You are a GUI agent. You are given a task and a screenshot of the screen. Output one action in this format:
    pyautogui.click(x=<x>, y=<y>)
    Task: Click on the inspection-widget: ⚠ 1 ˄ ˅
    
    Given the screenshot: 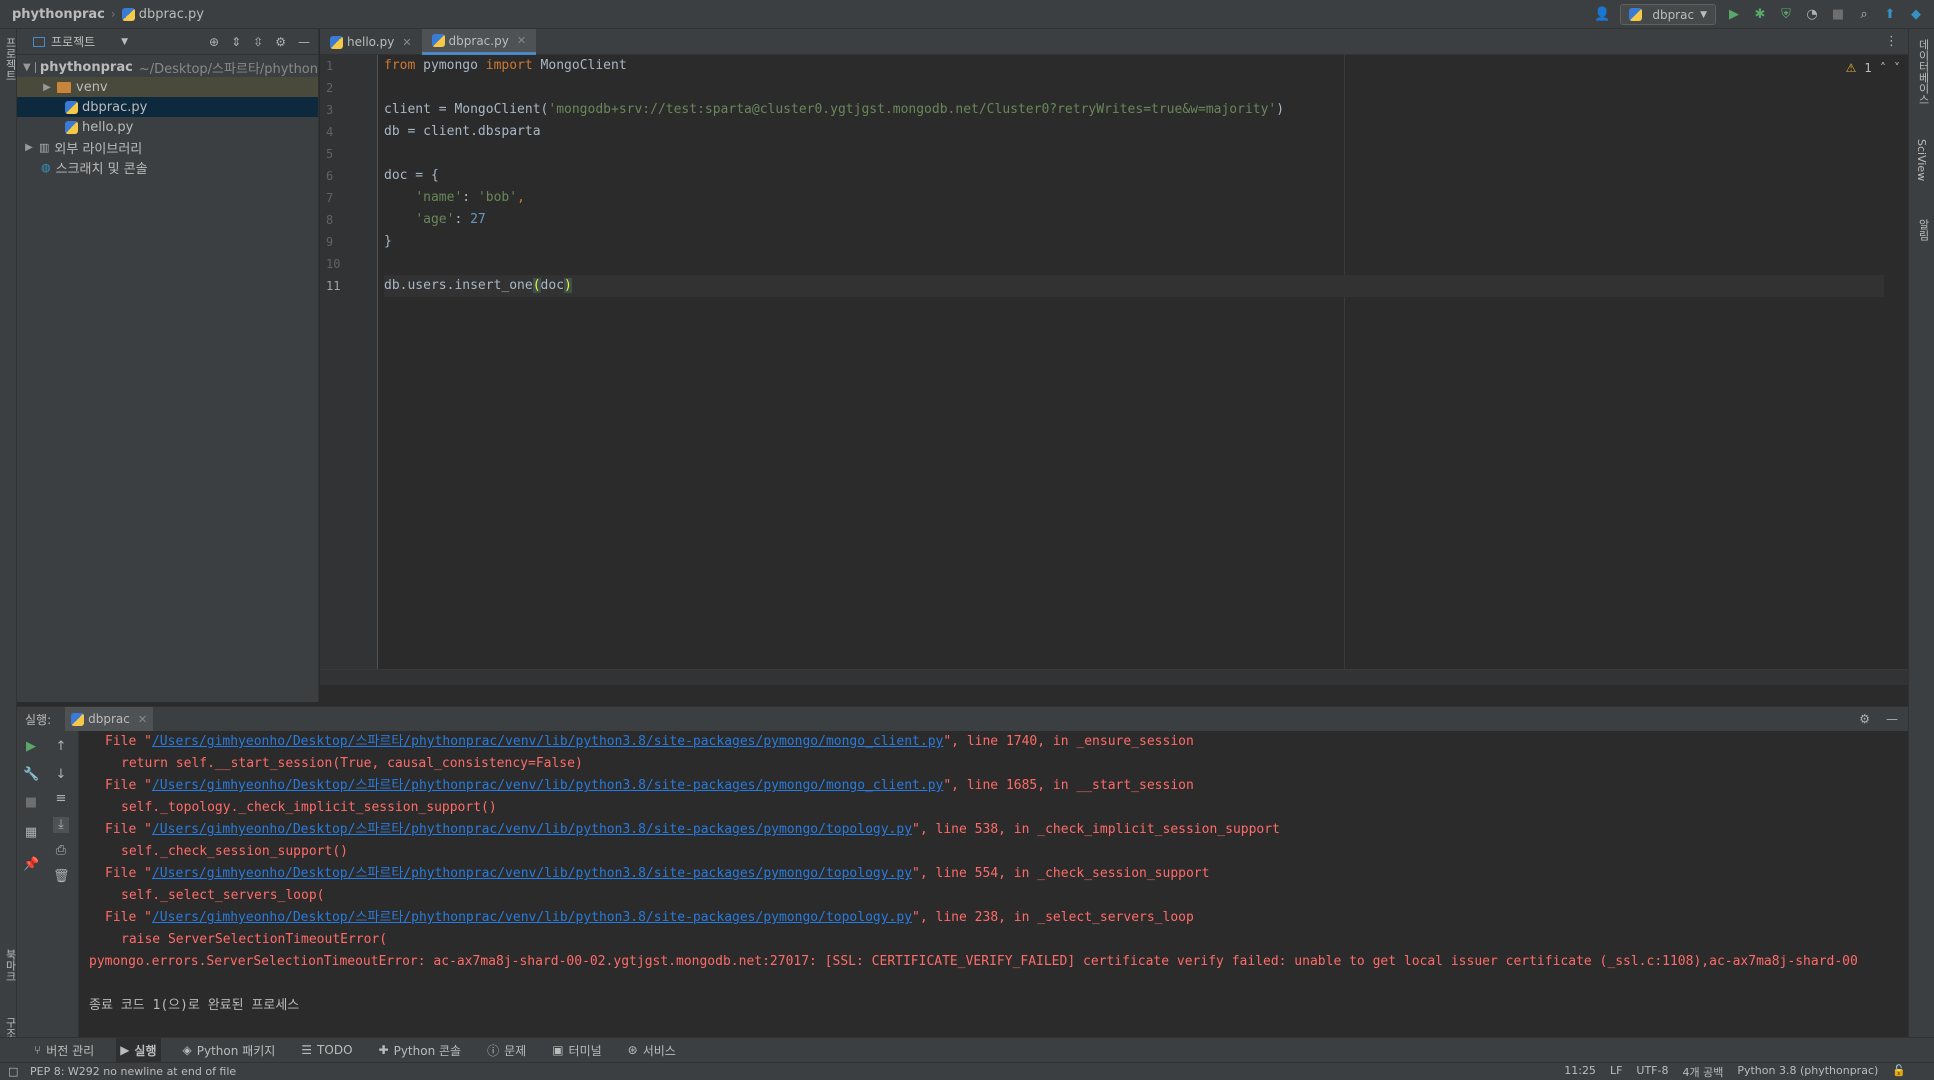 What is the action you would take?
    pyautogui.click(x=1873, y=68)
    